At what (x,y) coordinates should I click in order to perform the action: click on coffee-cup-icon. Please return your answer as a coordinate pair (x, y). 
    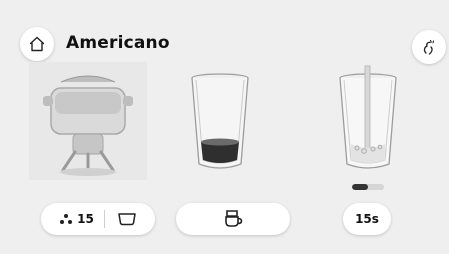
    Looking at the image, I should click on (234, 218).